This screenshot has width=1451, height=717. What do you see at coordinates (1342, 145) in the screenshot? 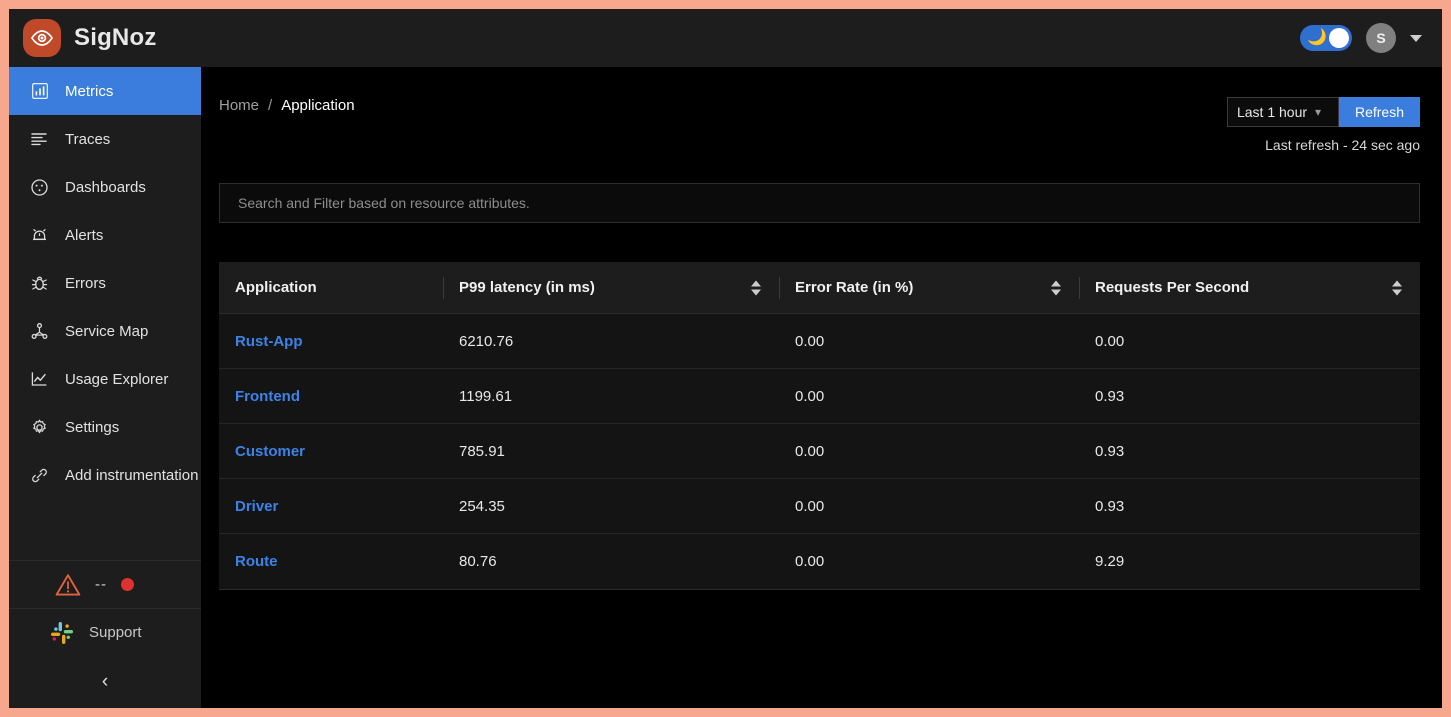
I see `last-refresh-label: Last refresh - 24 sec ago` at bounding box center [1342, 145].